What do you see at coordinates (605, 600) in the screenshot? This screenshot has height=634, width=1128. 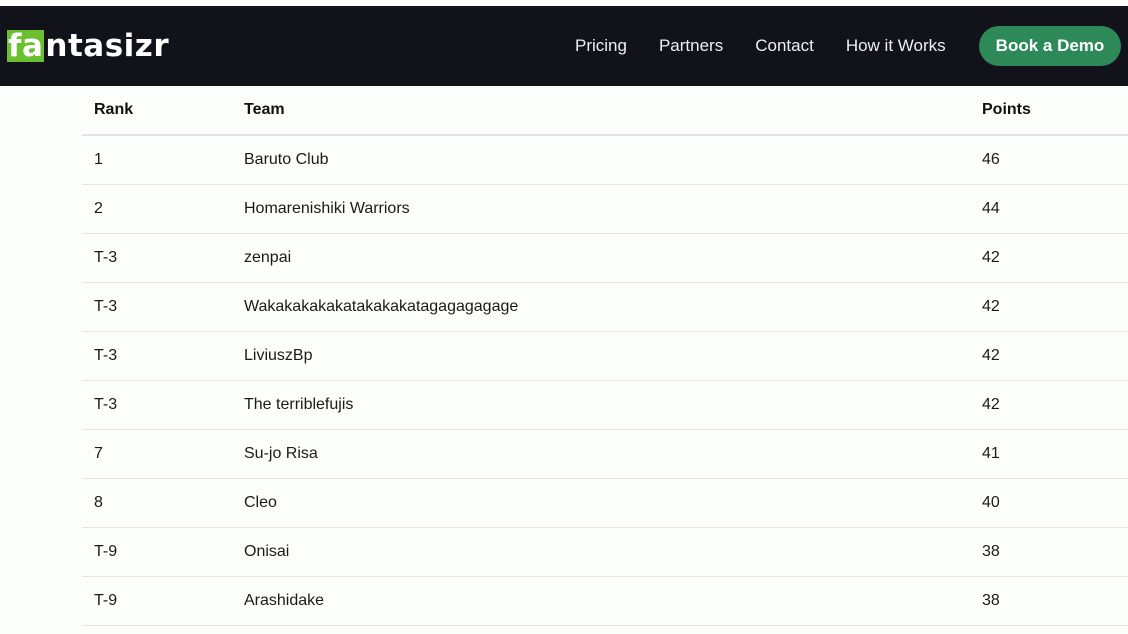 I see `table-row: T-9 Arashidake 38` at bounding box center [605, 600].